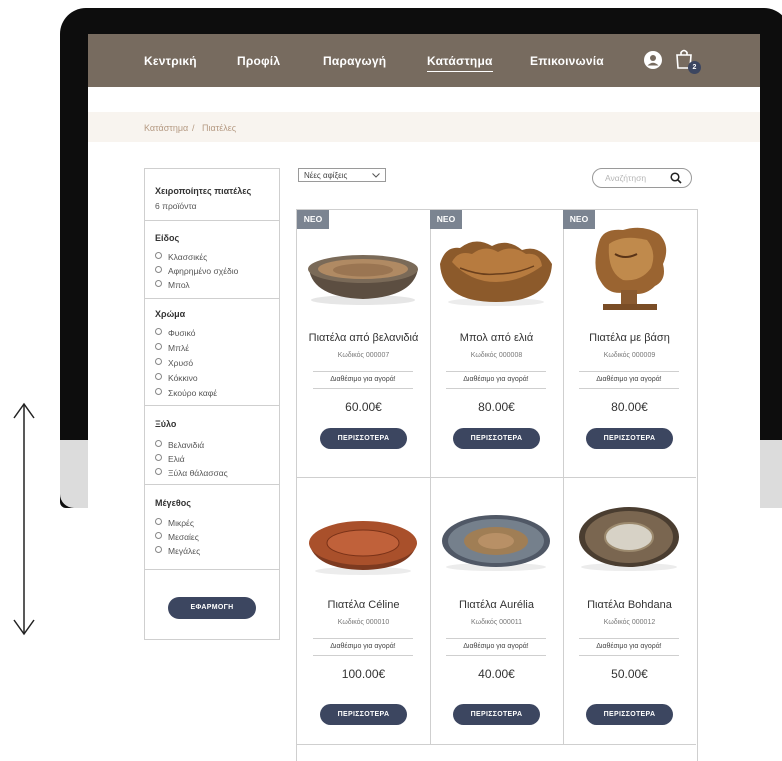 The image size is (782, 761). Describe the element at coordinates (694, 67) in the screenshot. I see `cart-count-badge: 2` at that location.